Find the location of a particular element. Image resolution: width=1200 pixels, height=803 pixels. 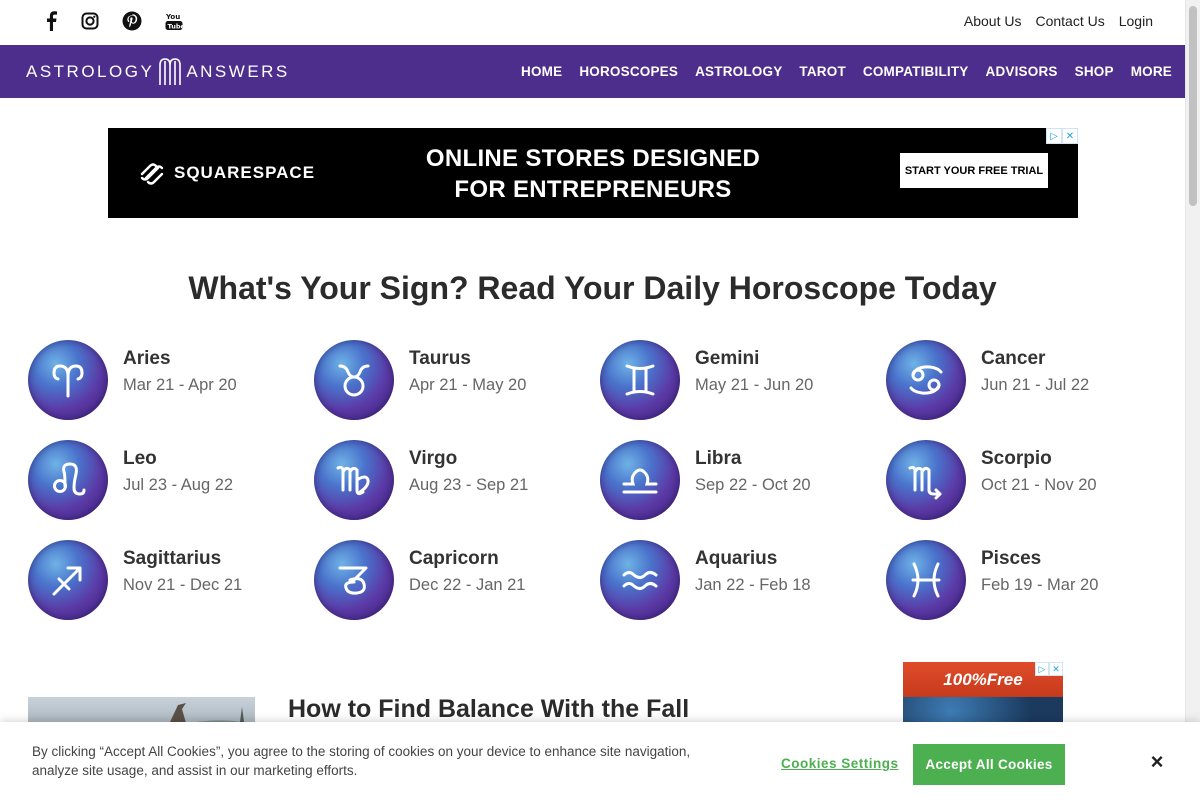

site-logo: ASTROLOGY ANSWERS is located at coordinates (158, 72).